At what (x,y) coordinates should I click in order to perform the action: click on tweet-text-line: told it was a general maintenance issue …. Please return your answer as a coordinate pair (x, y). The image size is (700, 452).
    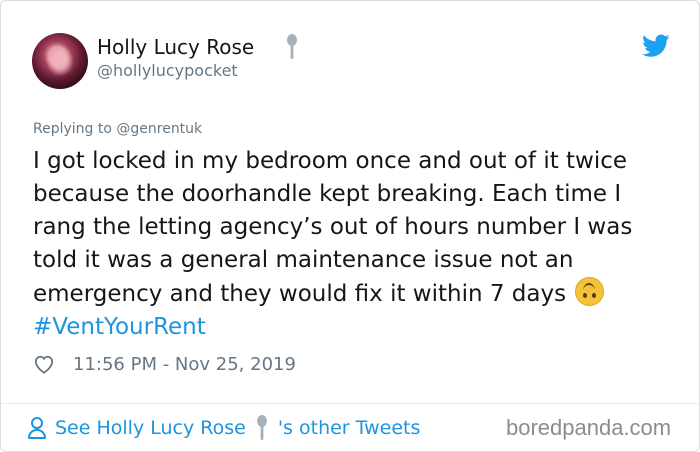
    Looking at the image, I should click on (303, 260).